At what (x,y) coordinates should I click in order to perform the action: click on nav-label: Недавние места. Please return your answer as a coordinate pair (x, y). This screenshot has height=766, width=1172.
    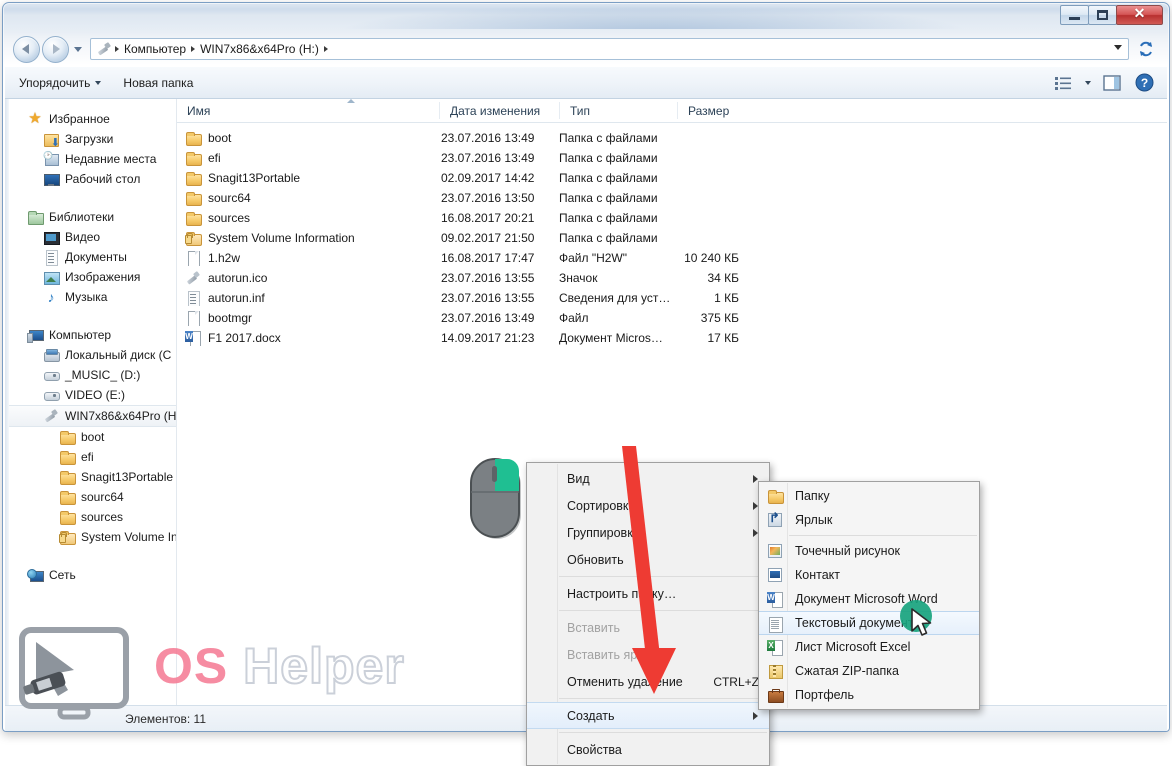
    Looking at the image, I should click on (110, 159).